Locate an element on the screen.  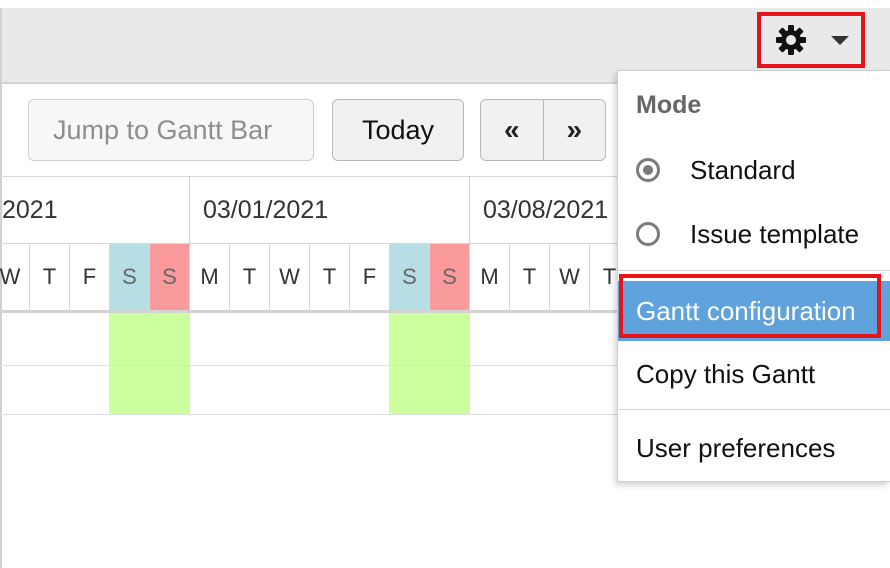
week-label: 03/01/2021 is located at coordinates (266, 209).